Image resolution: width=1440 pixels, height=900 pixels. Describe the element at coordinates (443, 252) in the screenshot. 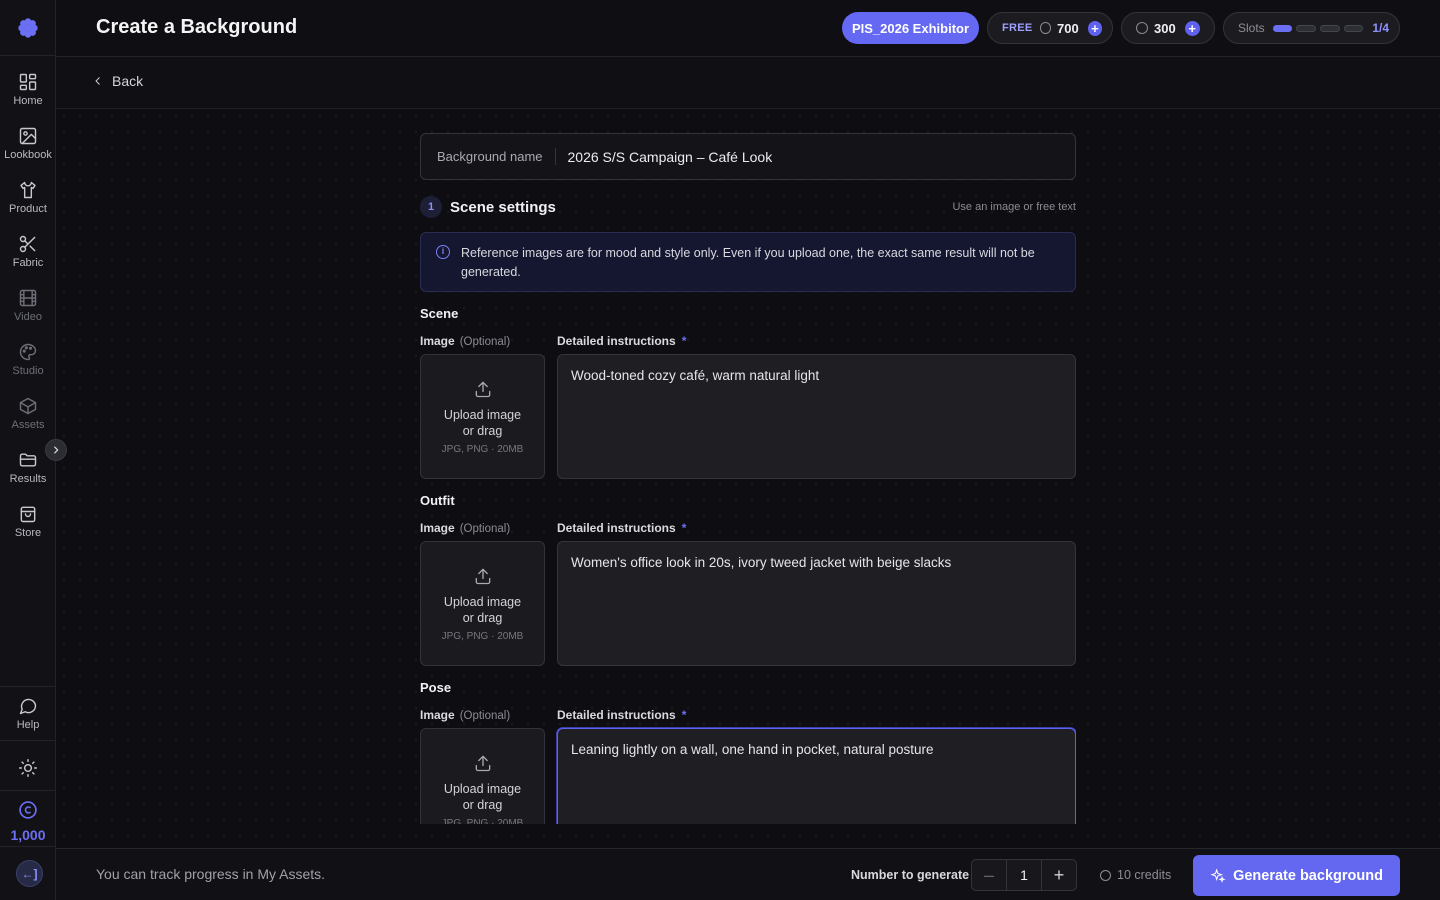

I see `info-icon: i` at that location.